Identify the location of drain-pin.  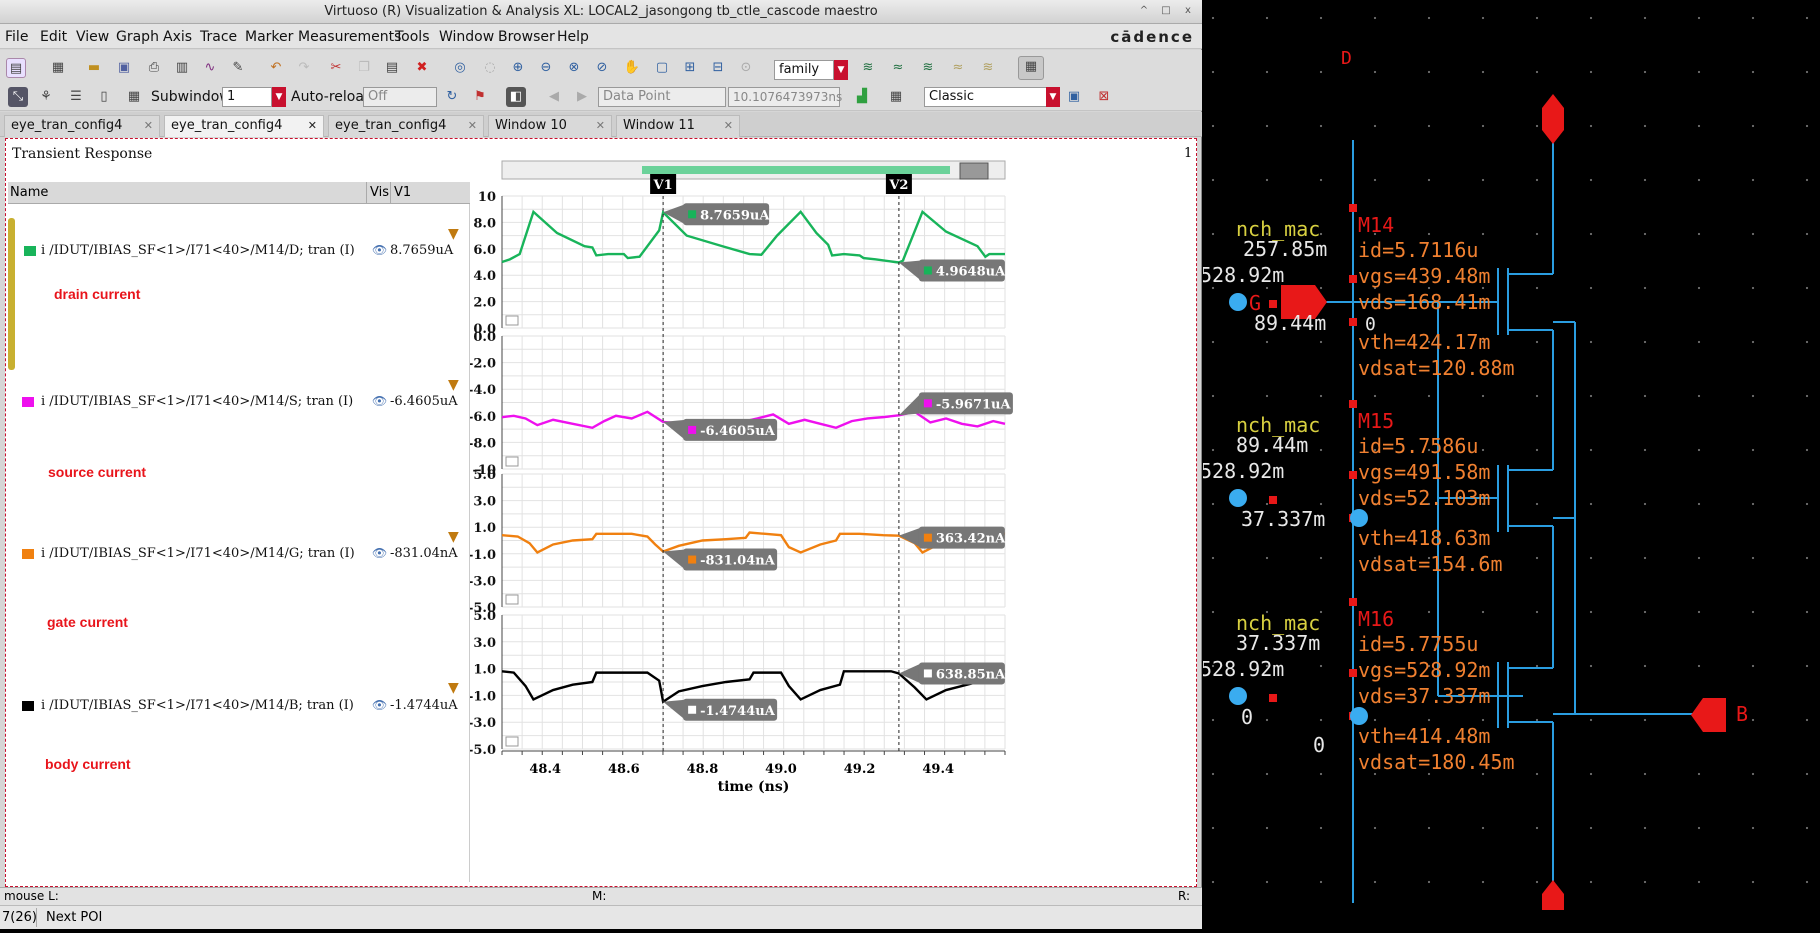
(1553, 119).